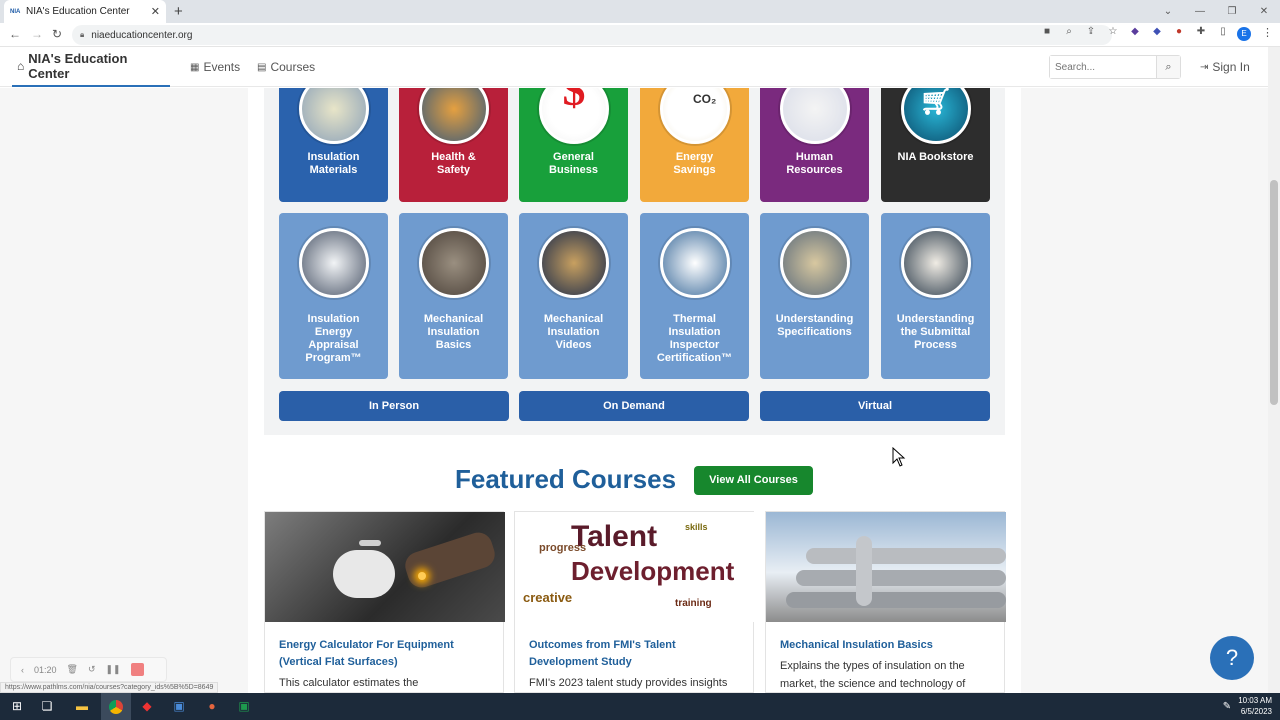 The width and height of the screenshot is (1280, 720). What do you see at coordinates (1255, 706) in the screenshot?
I see `taskbar-clock: 10:03 AM 6/5/2023` at bounding box center [1255, 706].